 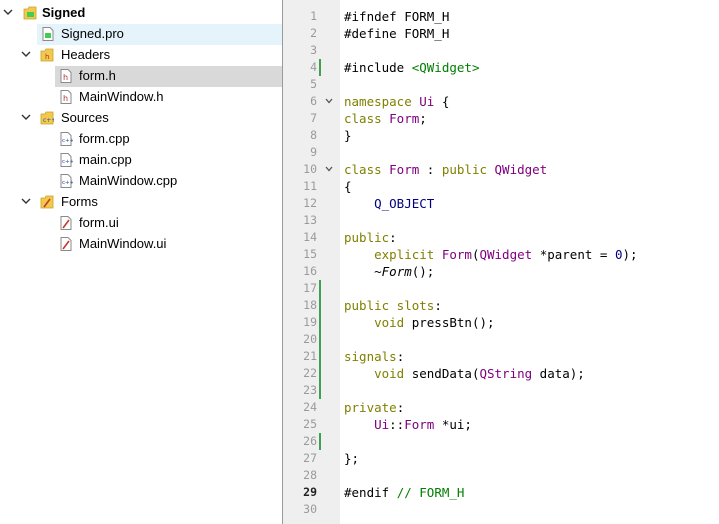 I want to click on code-token: Q_OBJECT, so click(x=389, y=203).